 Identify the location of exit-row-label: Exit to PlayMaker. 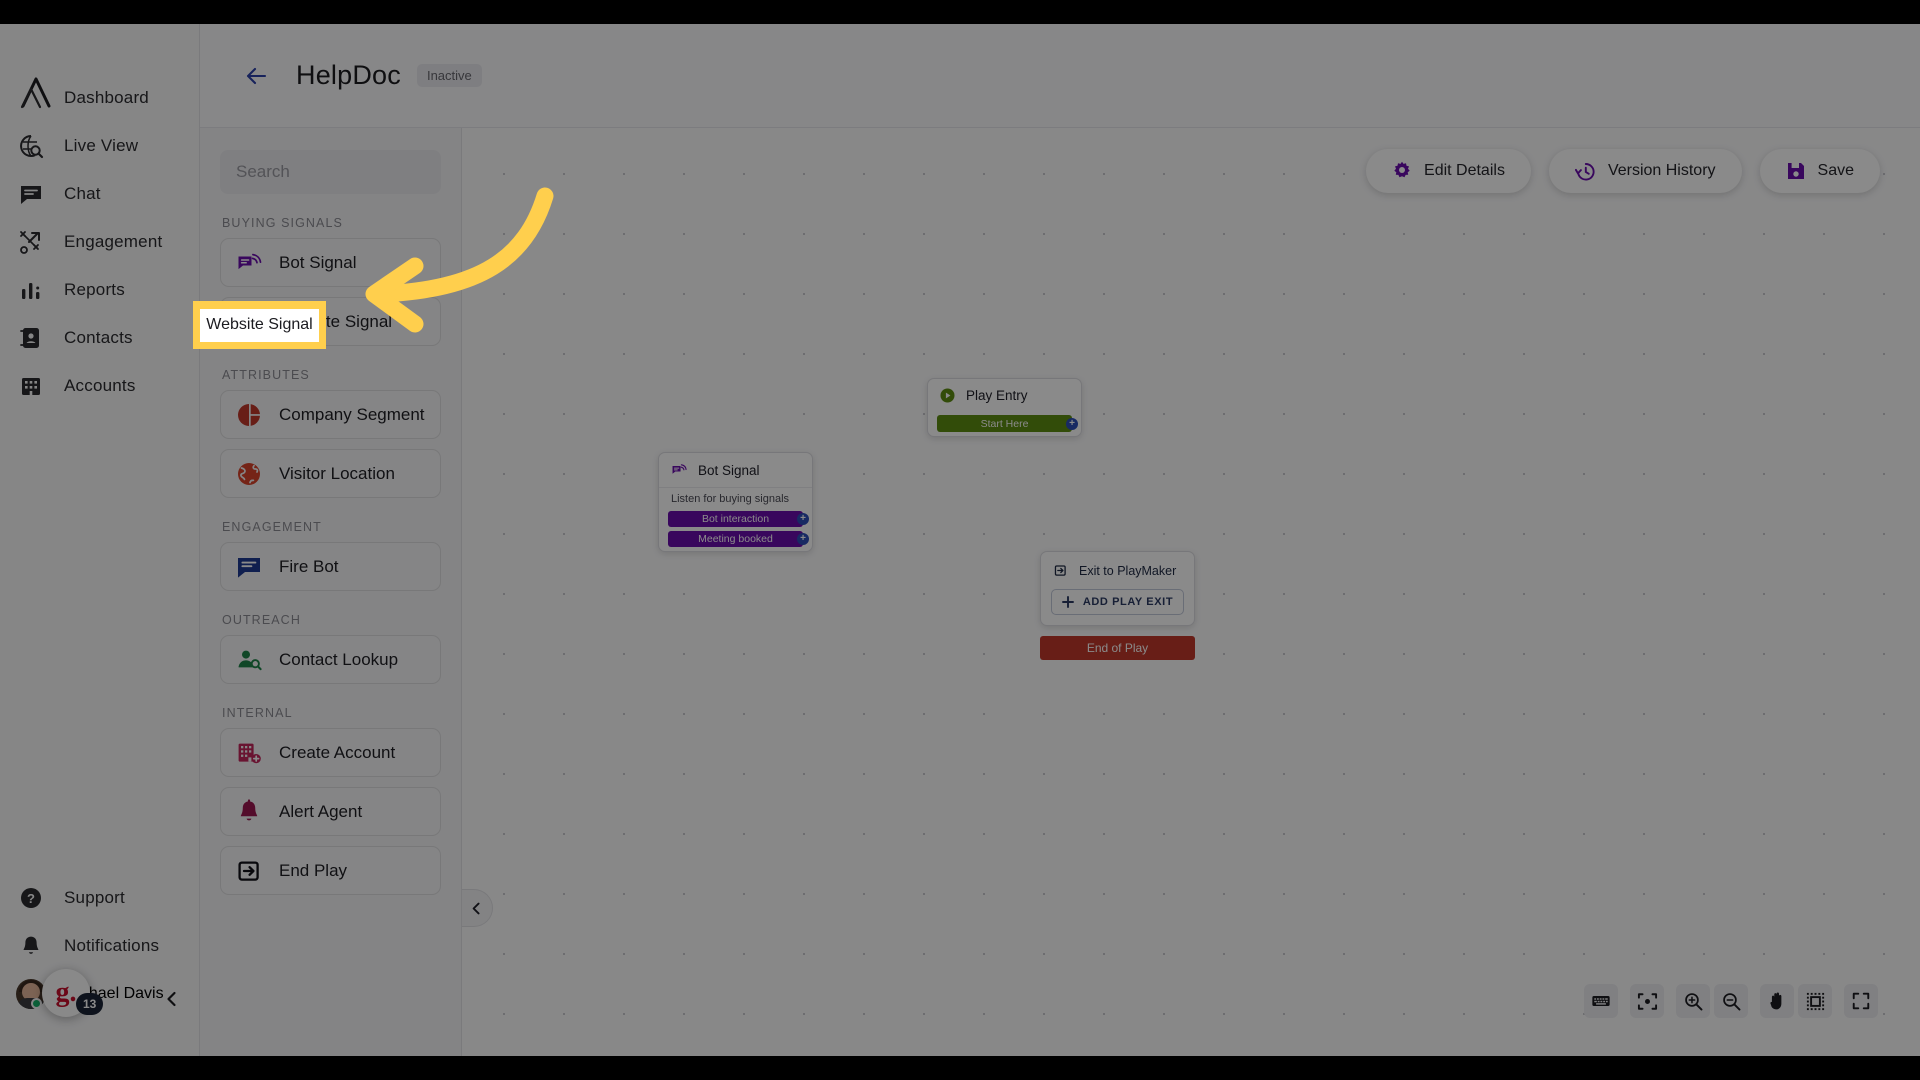
(1128, 570).